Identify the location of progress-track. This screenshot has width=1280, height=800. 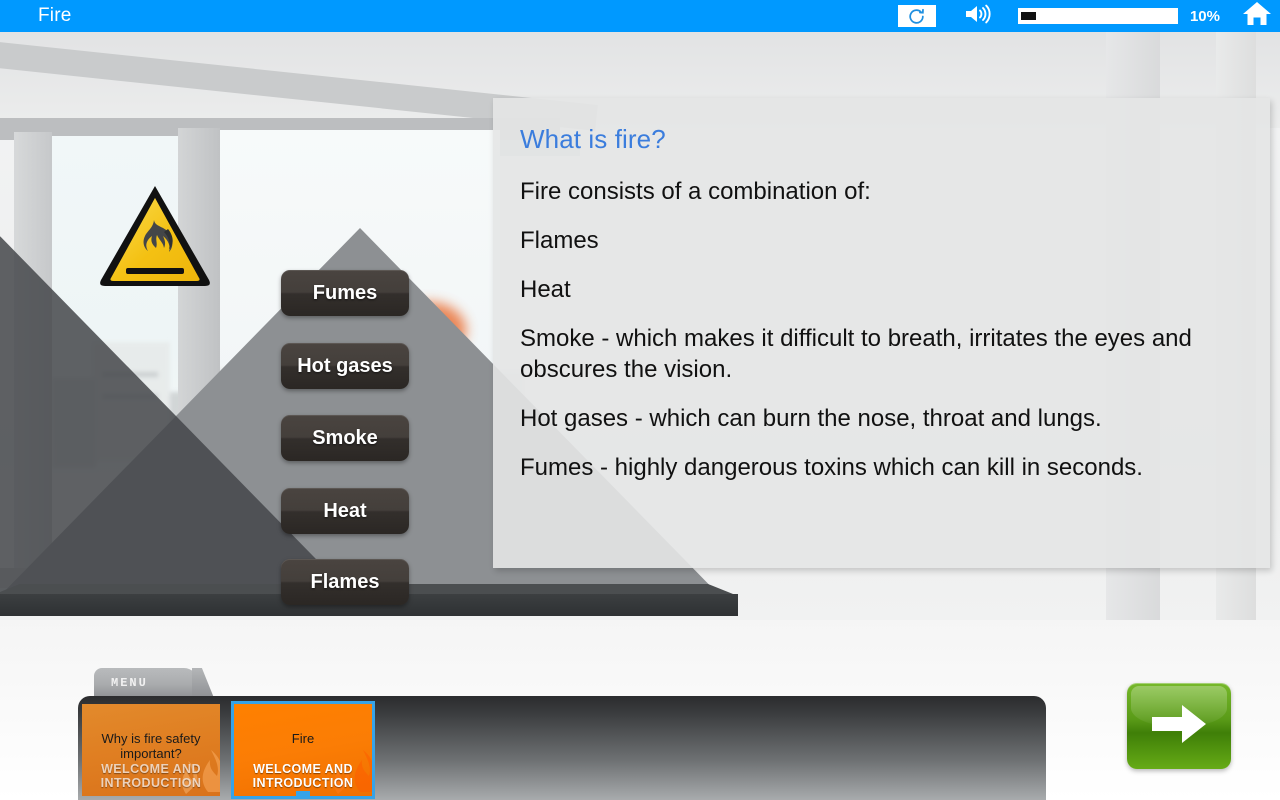
(1097, 16).